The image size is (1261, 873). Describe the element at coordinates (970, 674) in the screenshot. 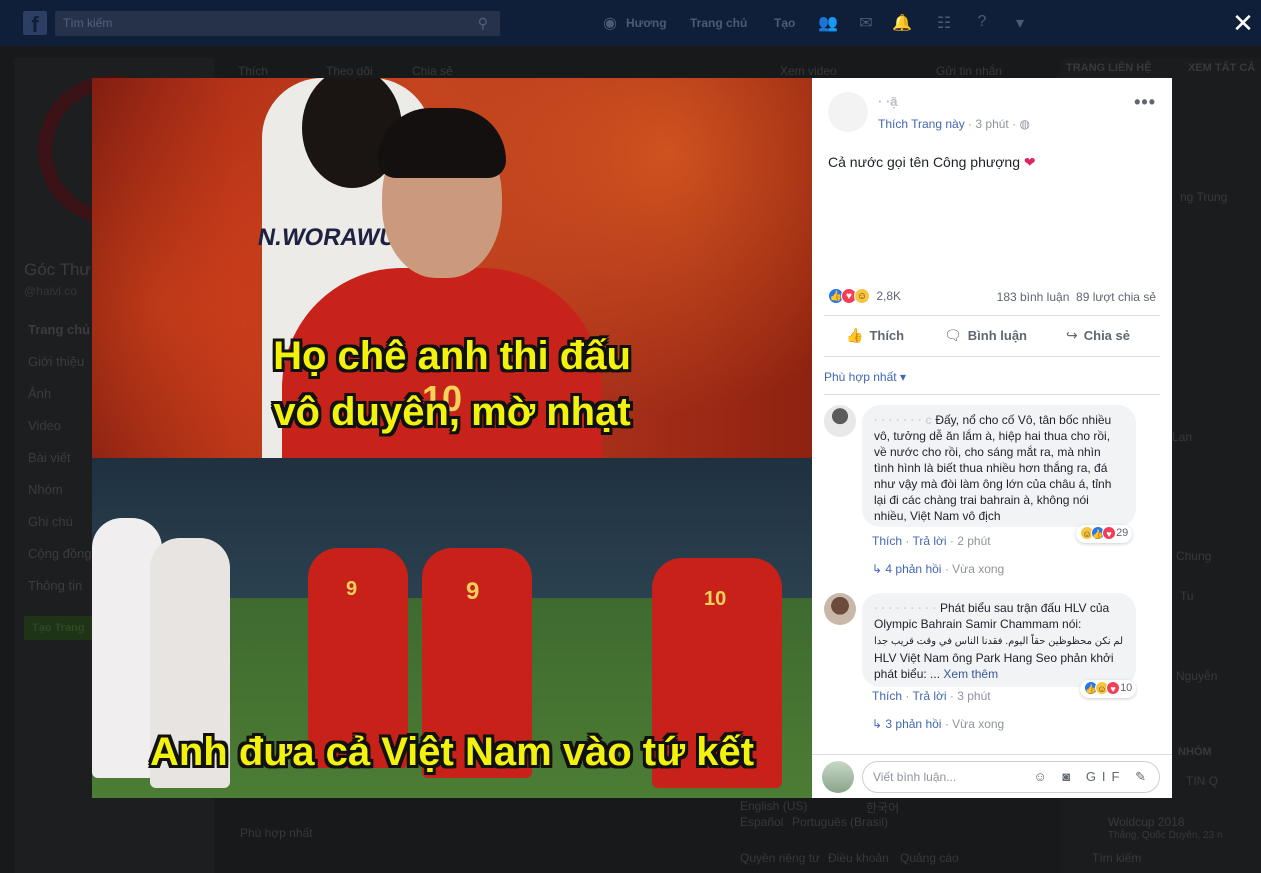

I see `see-more-link: Xem thêm` at that location.